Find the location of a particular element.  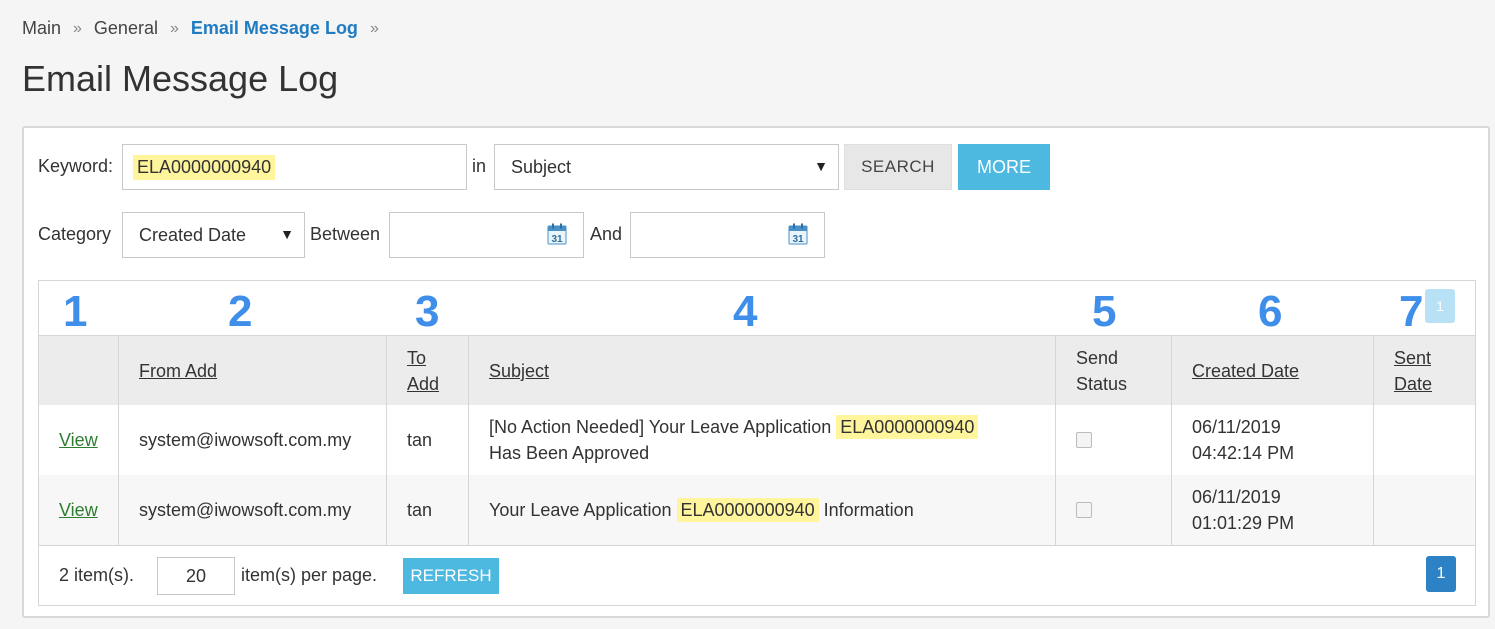

created-date-cell: 06/11/2019 04:42:14 PM is located at coordinates (1273, 440).